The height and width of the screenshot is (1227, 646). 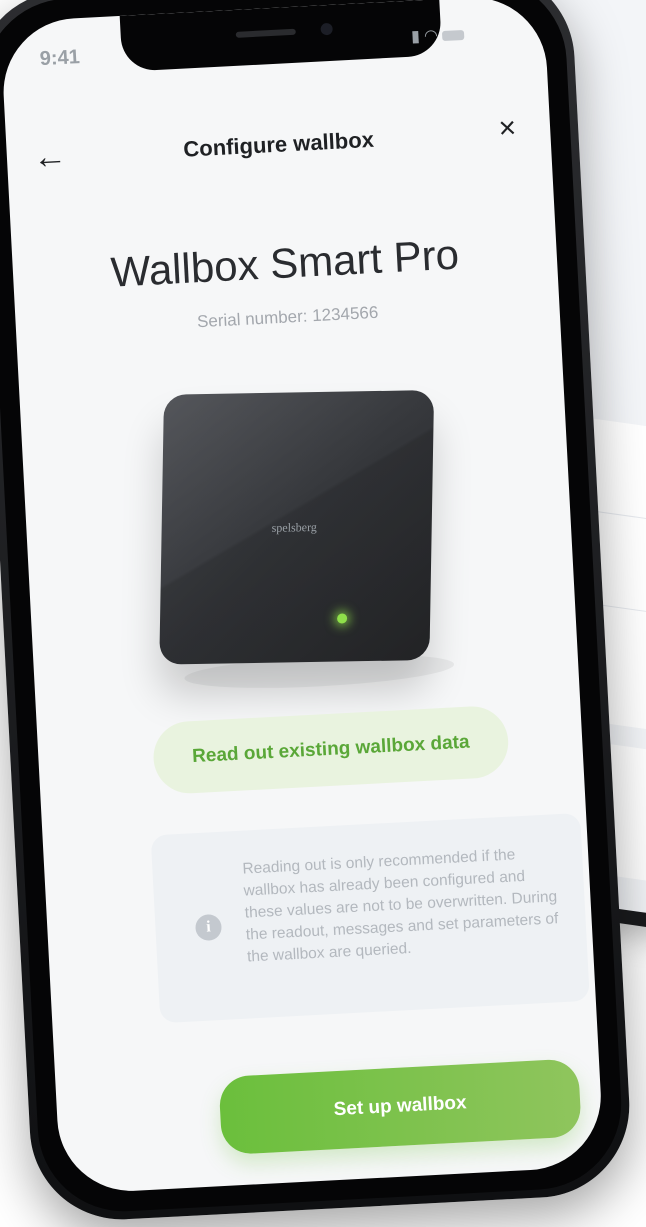 I want to click on brand-logo: spelsberg, so click(x=294, y=527).